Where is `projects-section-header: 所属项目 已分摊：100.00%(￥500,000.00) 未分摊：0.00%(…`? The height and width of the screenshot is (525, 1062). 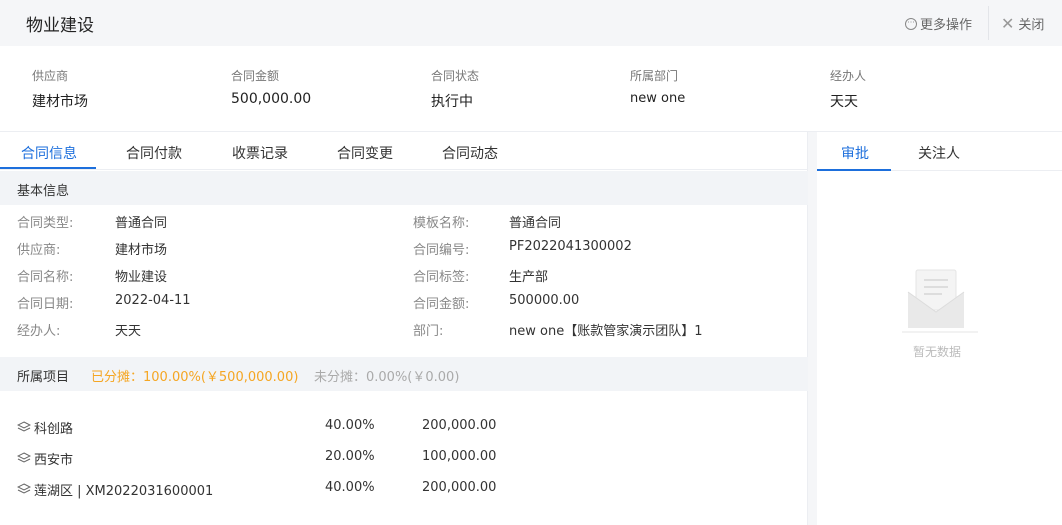
projects-section-header: 所属项目 已分摊：100.00%(￥500,000.00) 未分摊：0.00%(… is located at coordinates (404, 374).